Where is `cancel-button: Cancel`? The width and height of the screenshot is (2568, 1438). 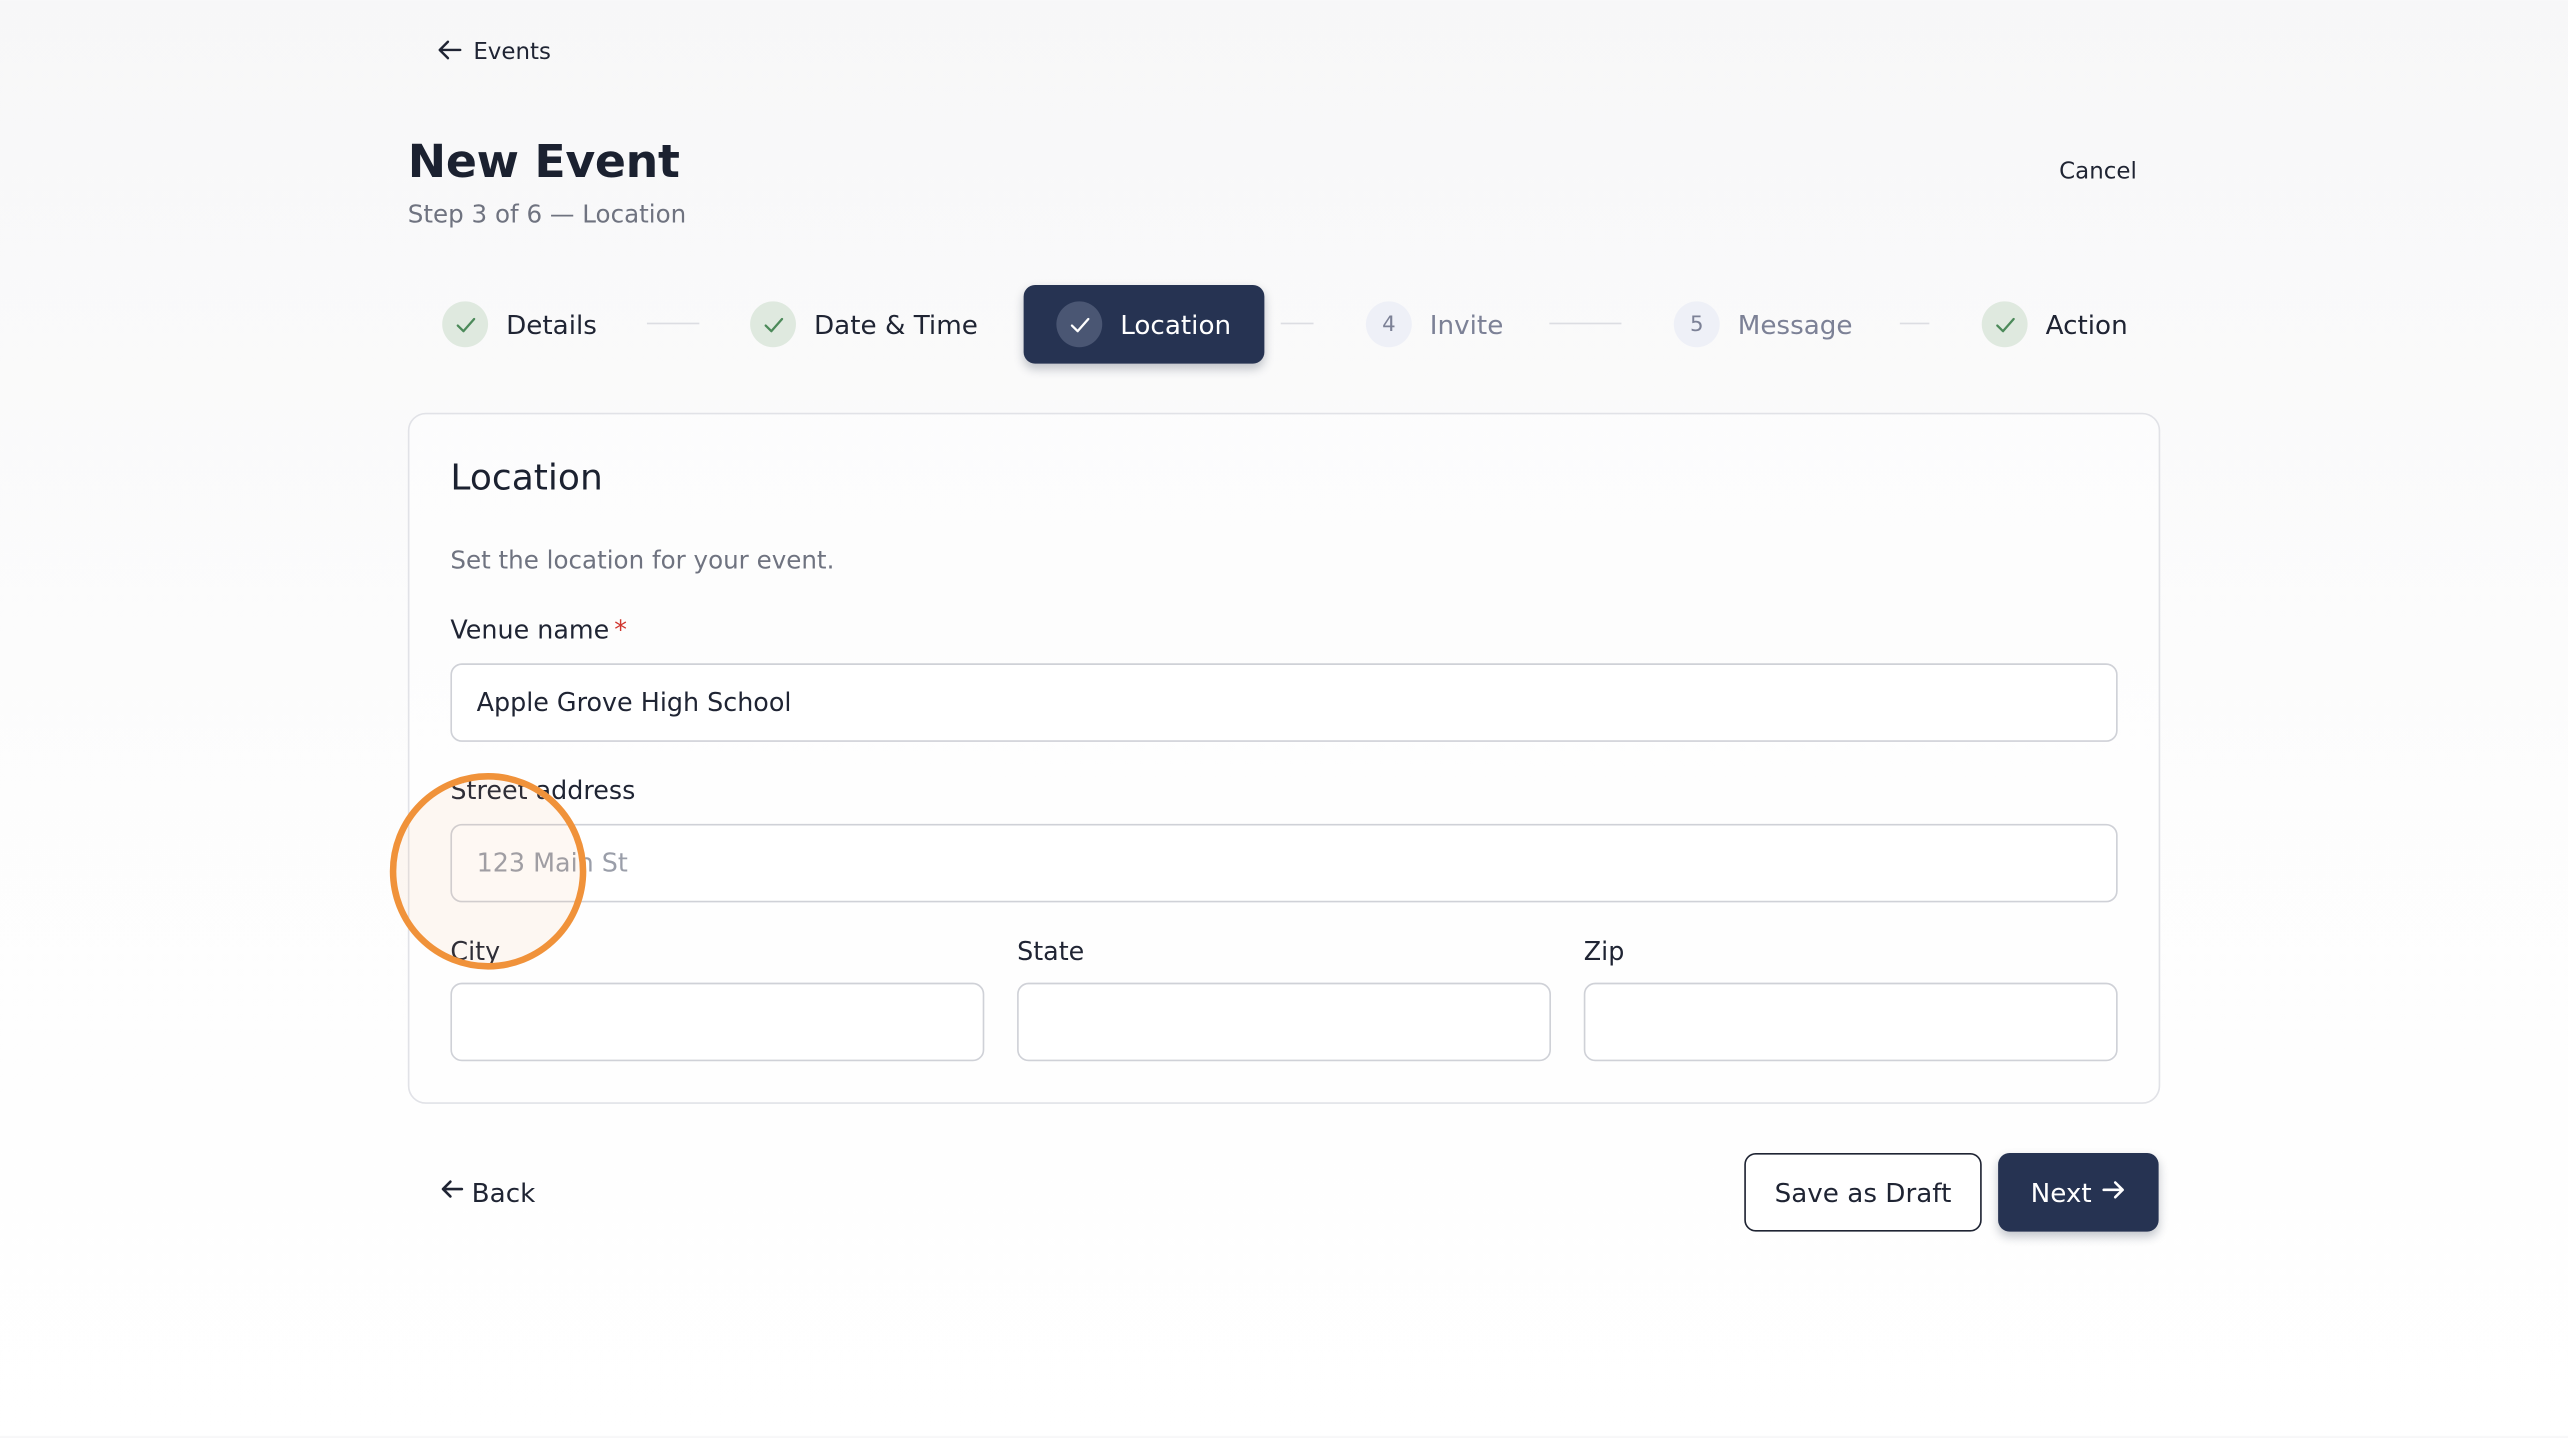 cancel-button: Cancel is located at coordinates (2098, 172).